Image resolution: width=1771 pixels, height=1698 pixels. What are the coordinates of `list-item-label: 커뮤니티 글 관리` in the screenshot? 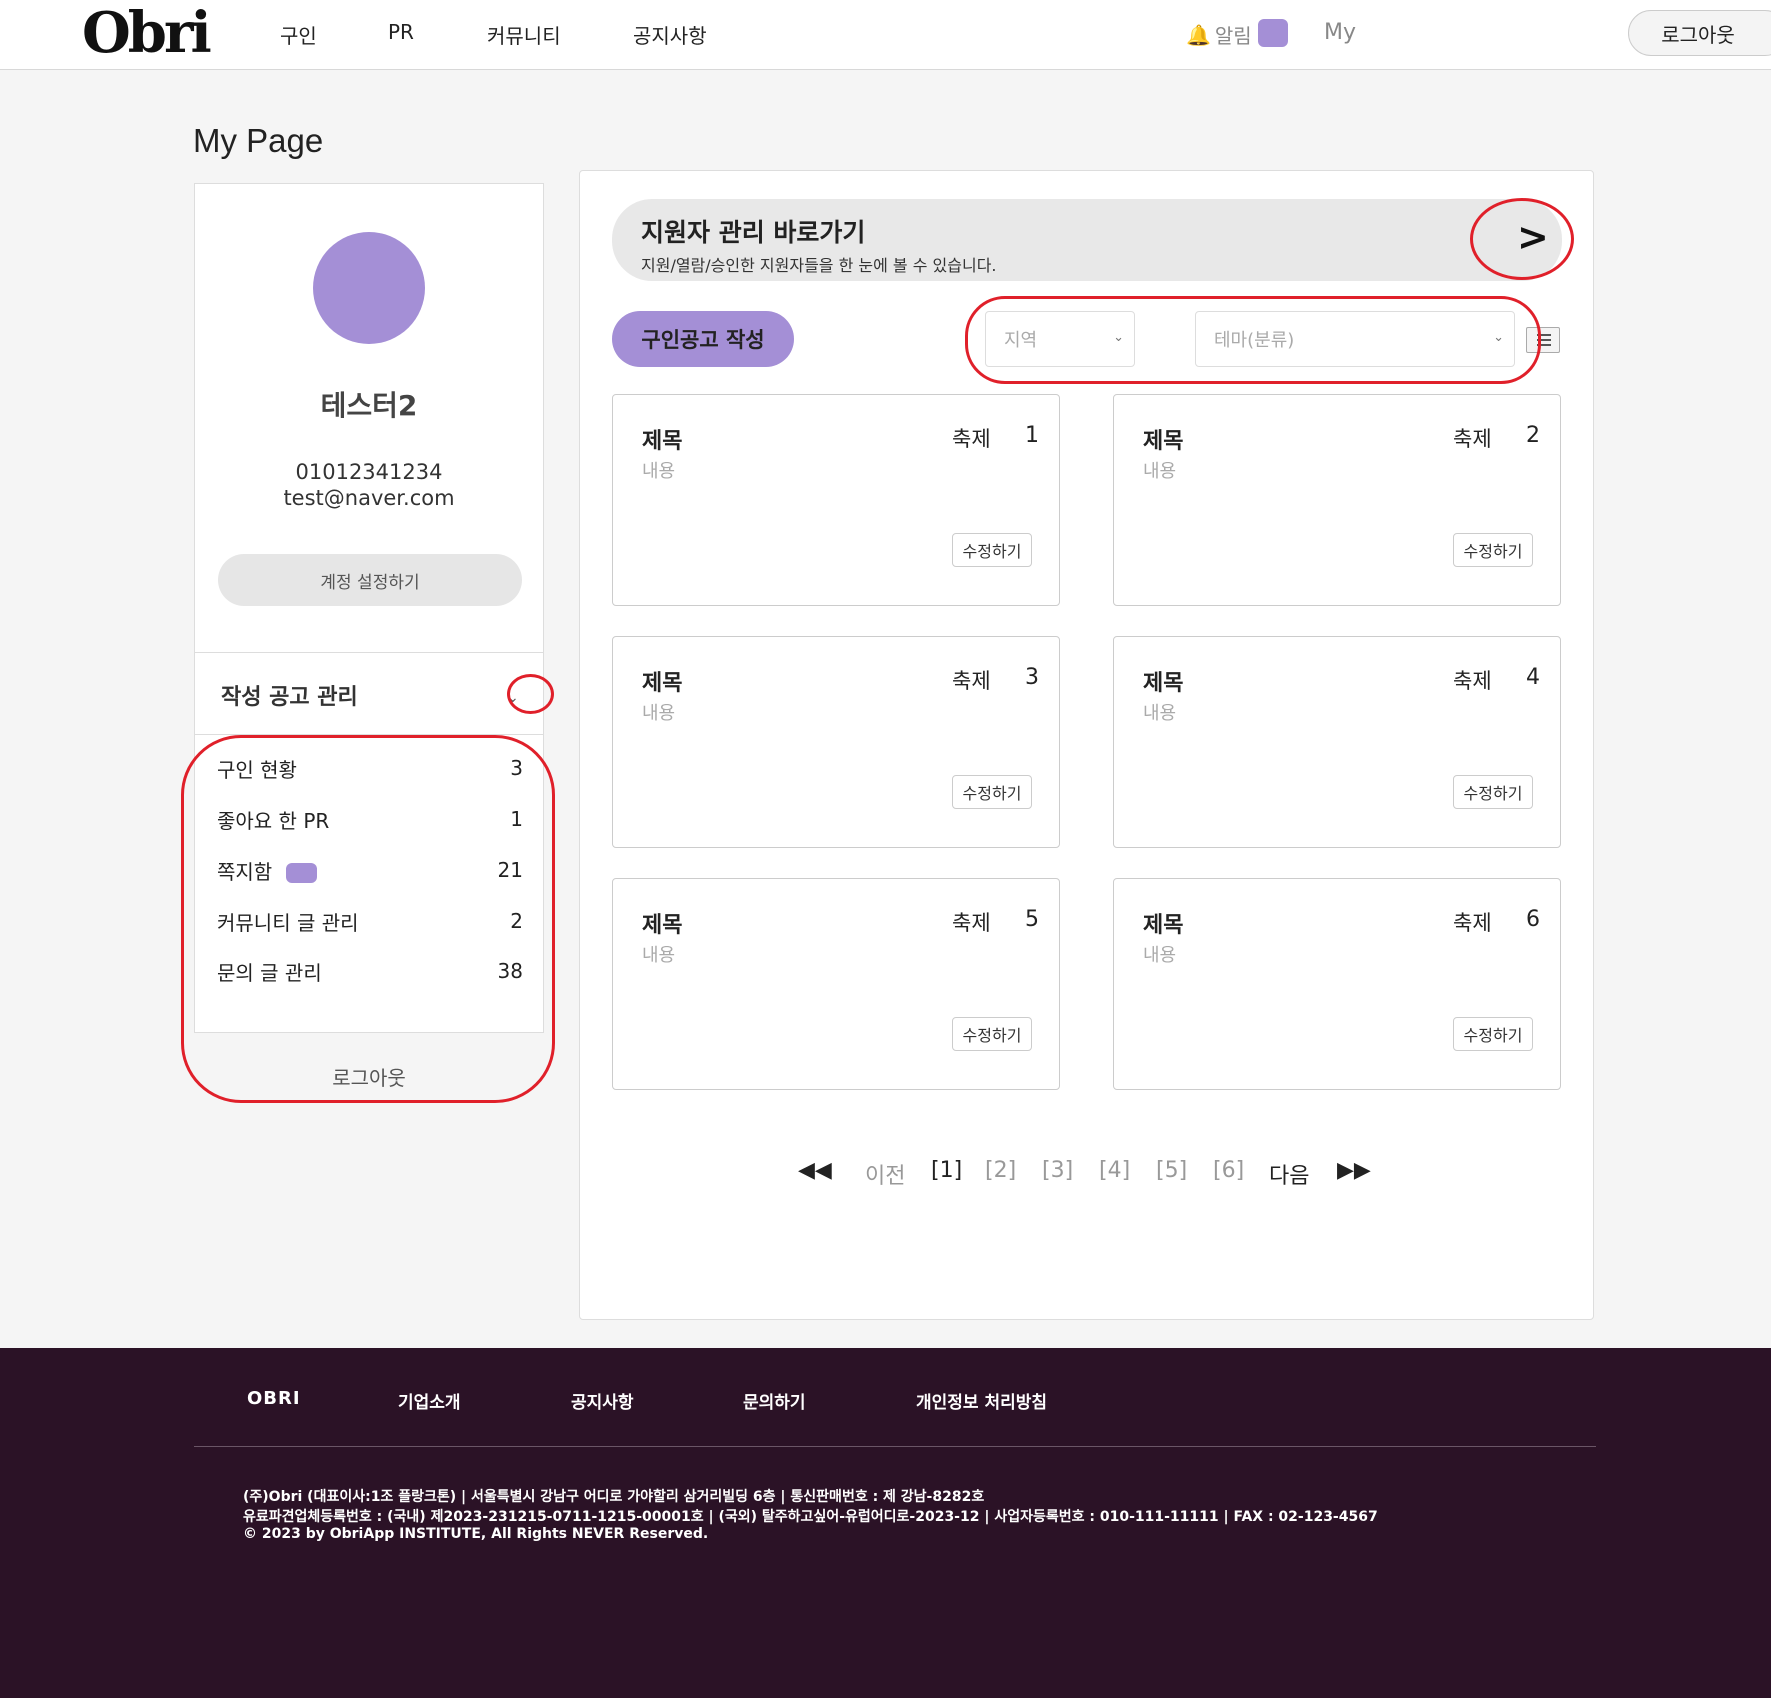 It's located at (288, 922).